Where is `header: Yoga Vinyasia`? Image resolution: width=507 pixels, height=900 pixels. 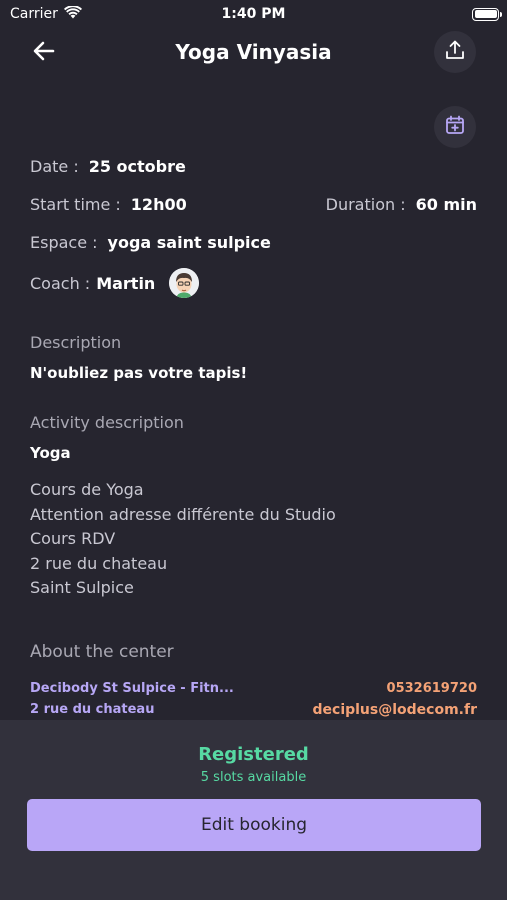 header: Yoga Vinyasia is located at coordinates (253, 53).